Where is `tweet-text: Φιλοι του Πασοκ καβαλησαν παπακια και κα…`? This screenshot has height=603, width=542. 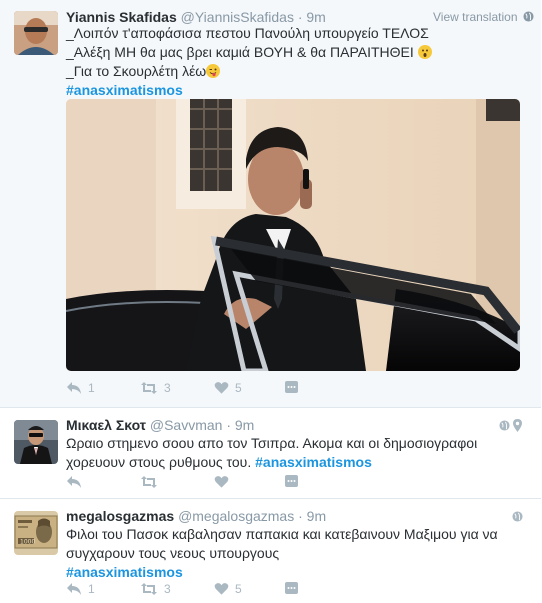
tweet-text: Φιλοι του Πασοκ καβαλησαν παπακια και κα… is located at coordinates (296, 553).